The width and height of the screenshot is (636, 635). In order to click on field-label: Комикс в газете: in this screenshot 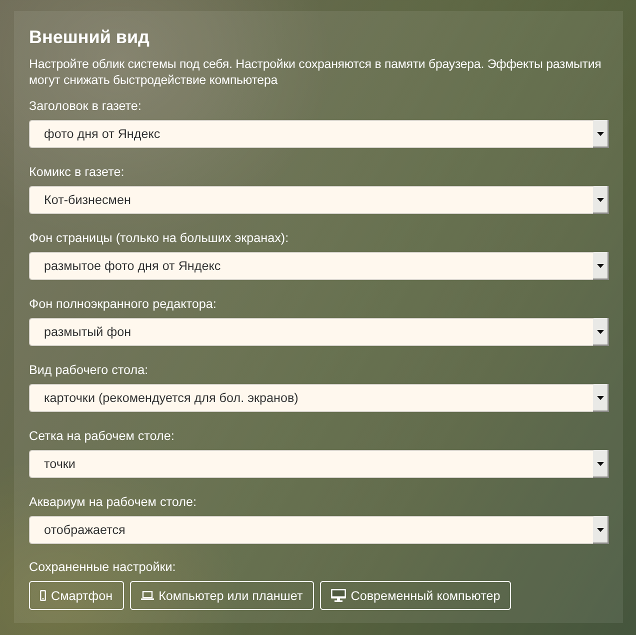, I will do `click(77, 172)`.